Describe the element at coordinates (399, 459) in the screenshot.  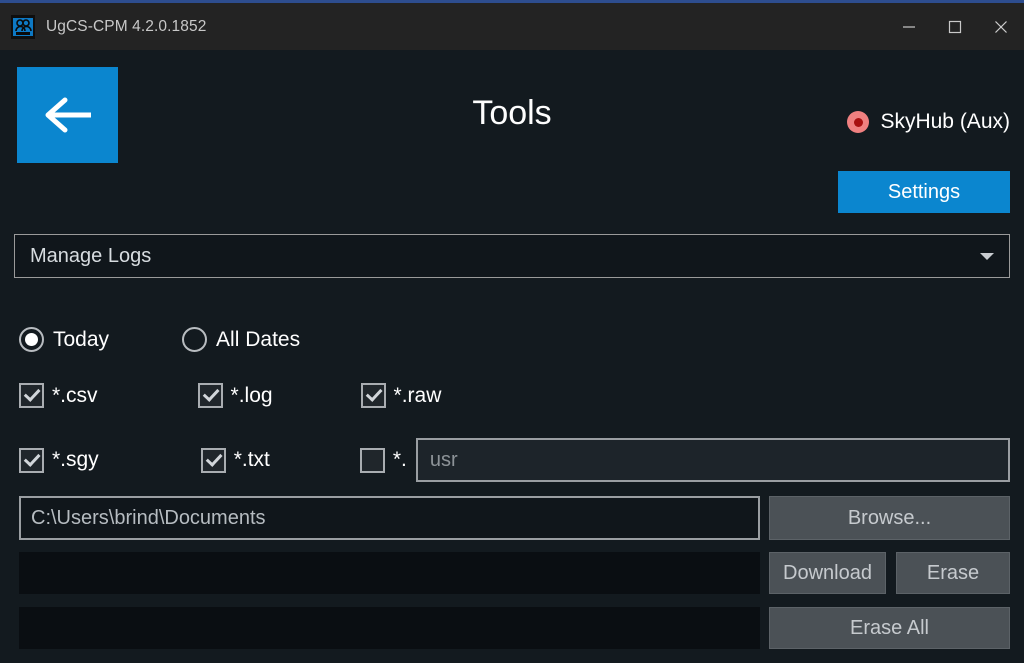
I see `checkbox-custom-ext-label: *.` at that location.